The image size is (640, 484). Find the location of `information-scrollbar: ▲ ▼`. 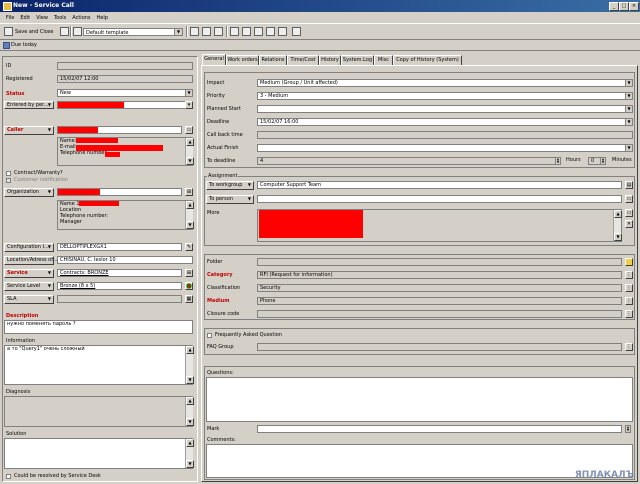

information-scrollbar: ▲ ▼ is located at coordinates (189, 365).